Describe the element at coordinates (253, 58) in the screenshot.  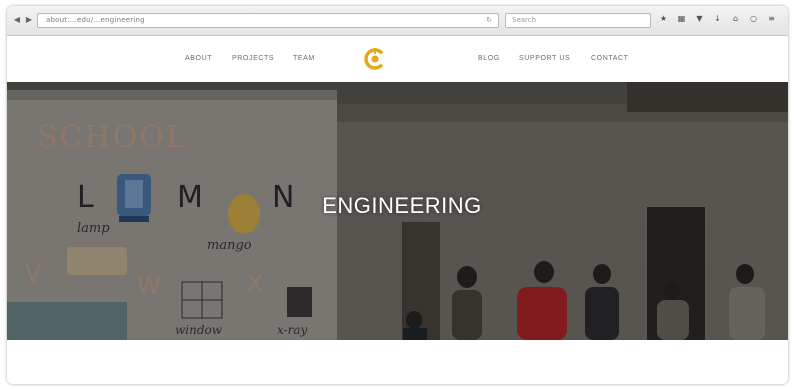
I see `nav-link-projects: PROJECTS` at that location.